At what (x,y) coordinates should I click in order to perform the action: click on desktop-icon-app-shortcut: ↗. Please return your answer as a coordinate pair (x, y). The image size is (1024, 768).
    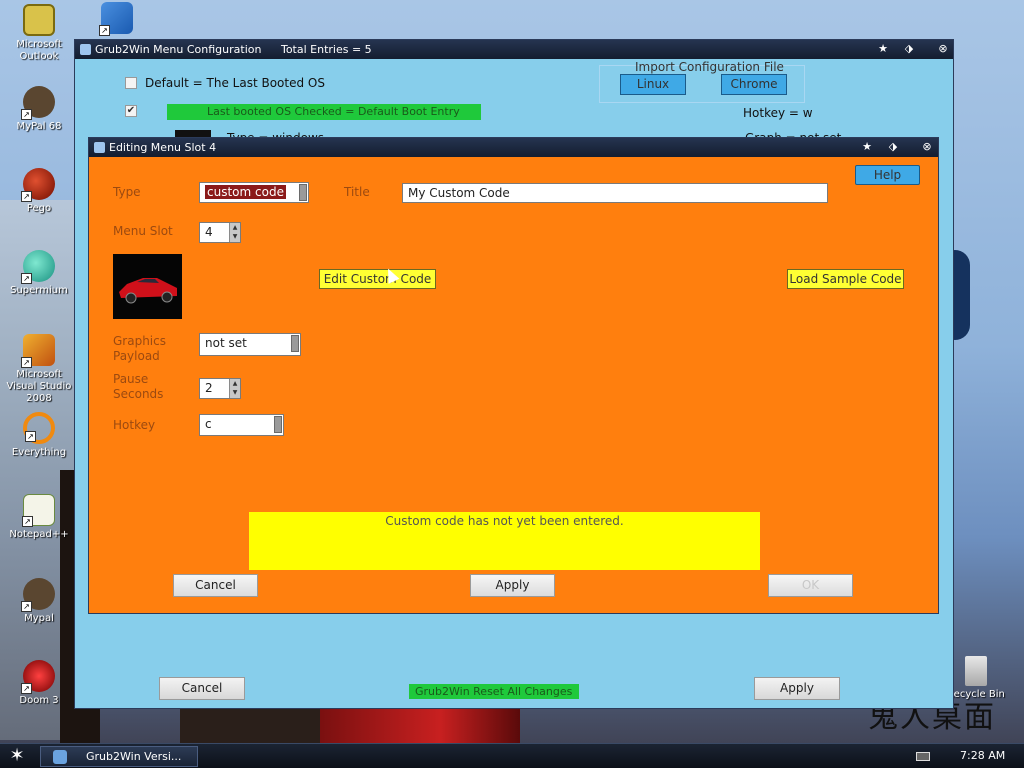
    Looking at the image, I should click on (117, 19).